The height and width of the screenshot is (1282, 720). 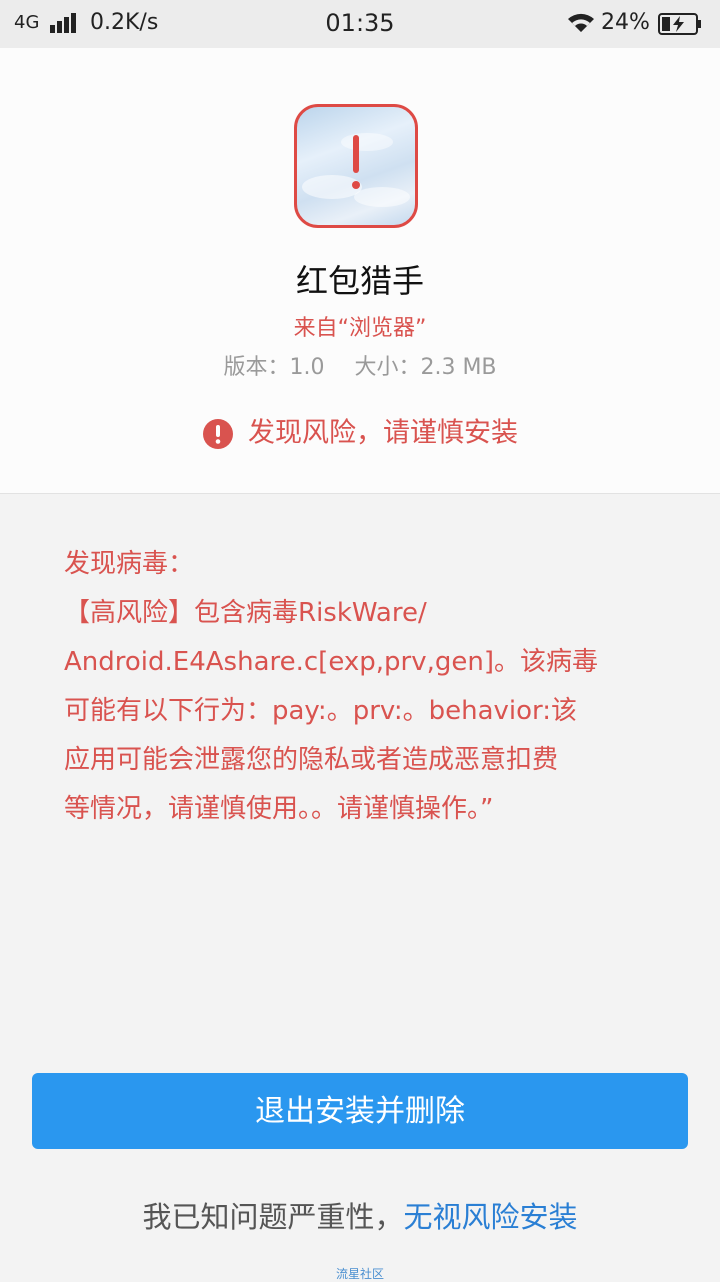 What do you see at coordinates (383, 433) in the screenshot?
I see `risk-notice-text: 发现风险，请谨慎安装` at bounding box center [383, 433].